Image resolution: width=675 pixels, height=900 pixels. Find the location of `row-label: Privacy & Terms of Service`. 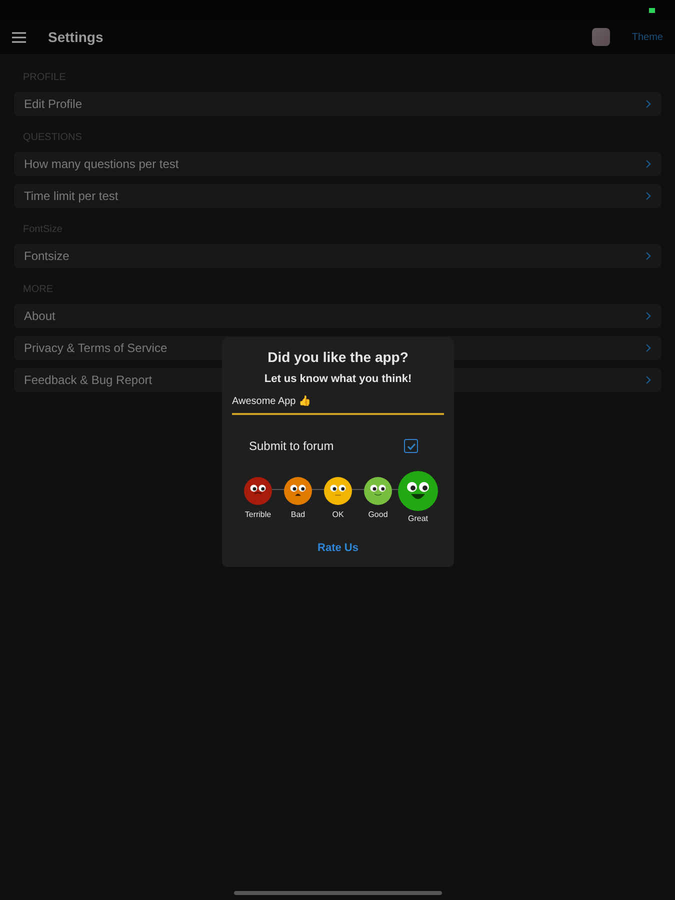

row-label: Privacy & Terms of Service is located at coordinates (96, 348).